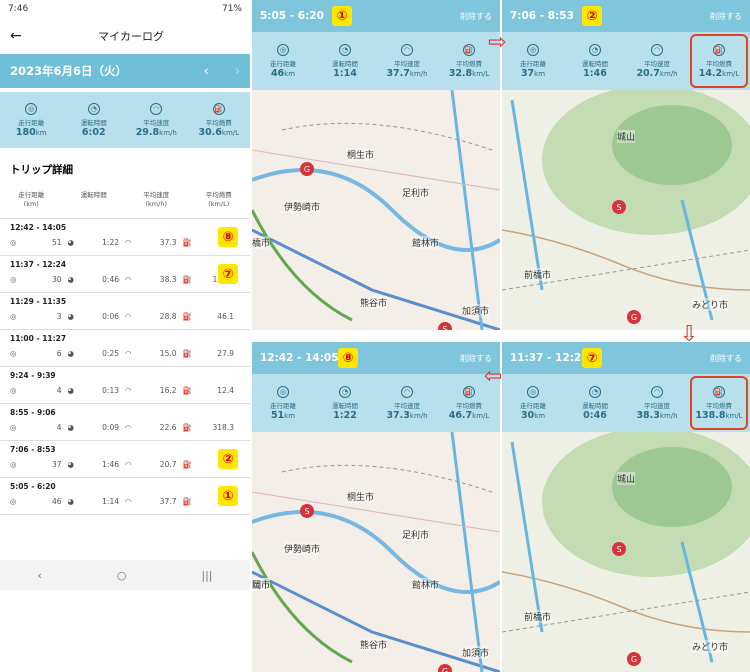  What do you see at coordinates (493, 376) in the screenshot?
I see `arrow-left-icon: ⇦` at bounding box center [493, 376].